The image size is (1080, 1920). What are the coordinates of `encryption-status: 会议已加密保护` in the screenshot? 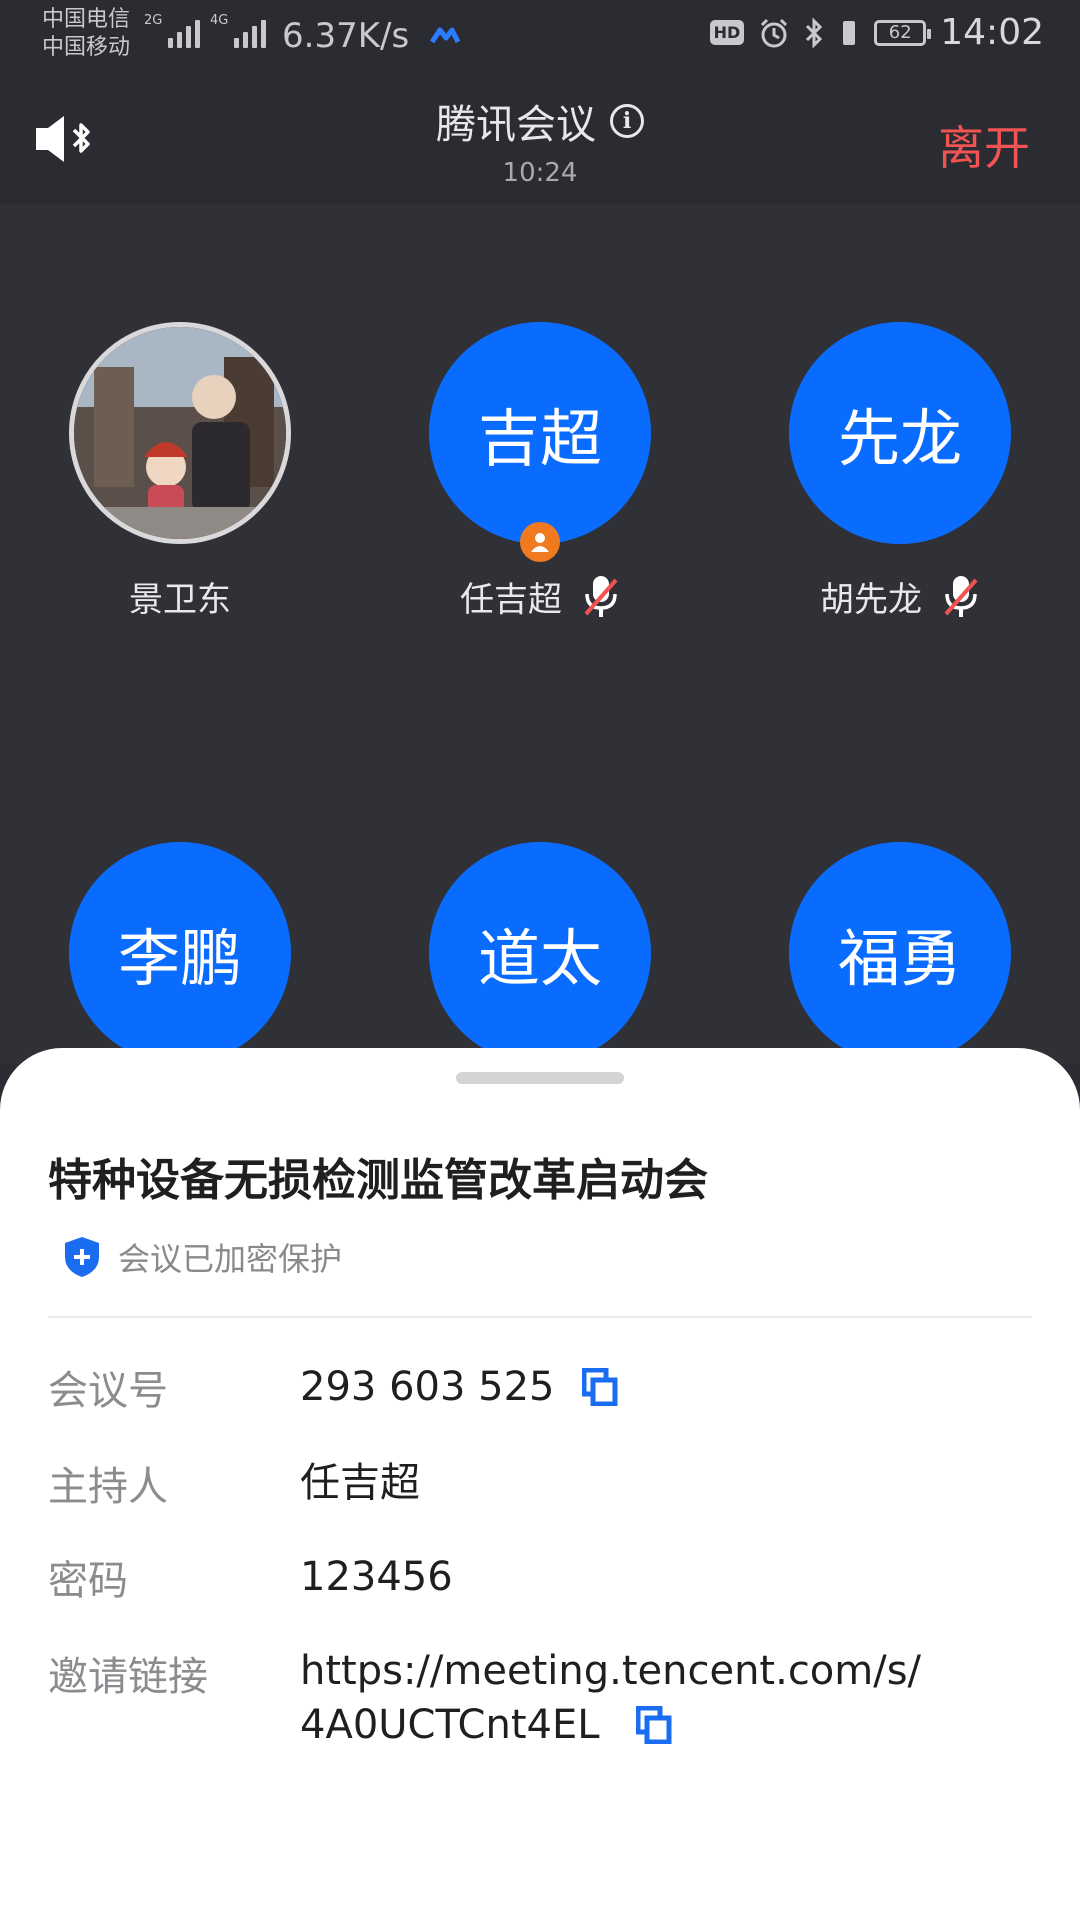 It's located at (202, 1257).